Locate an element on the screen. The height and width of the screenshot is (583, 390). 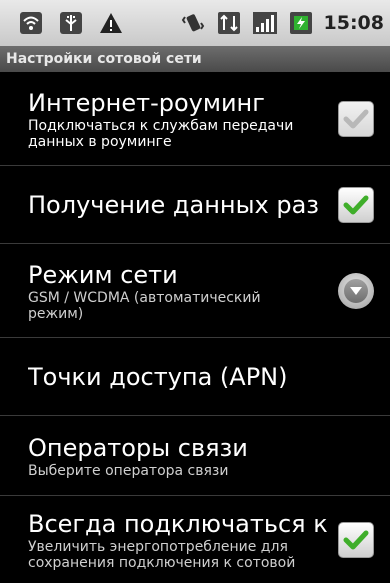
signal-icon is located at coordinates (265, 23).